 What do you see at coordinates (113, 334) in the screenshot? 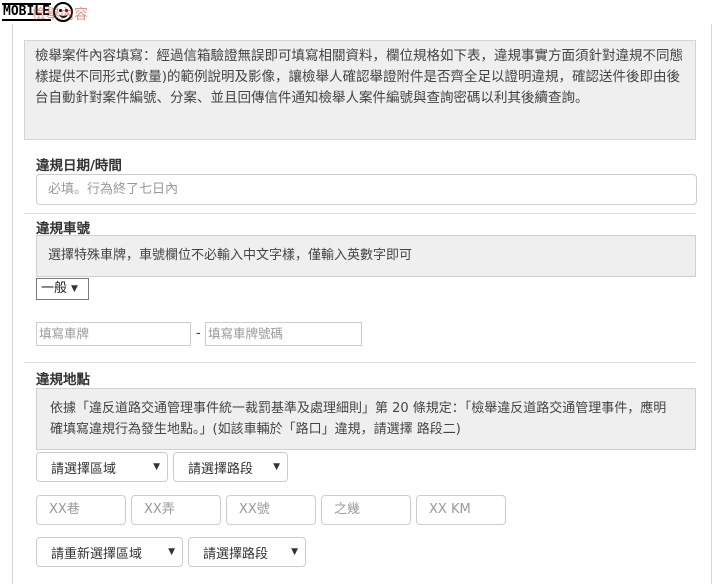
I see `plate-prefix-input: 填寫車牌` at bounding box center [113, 334].